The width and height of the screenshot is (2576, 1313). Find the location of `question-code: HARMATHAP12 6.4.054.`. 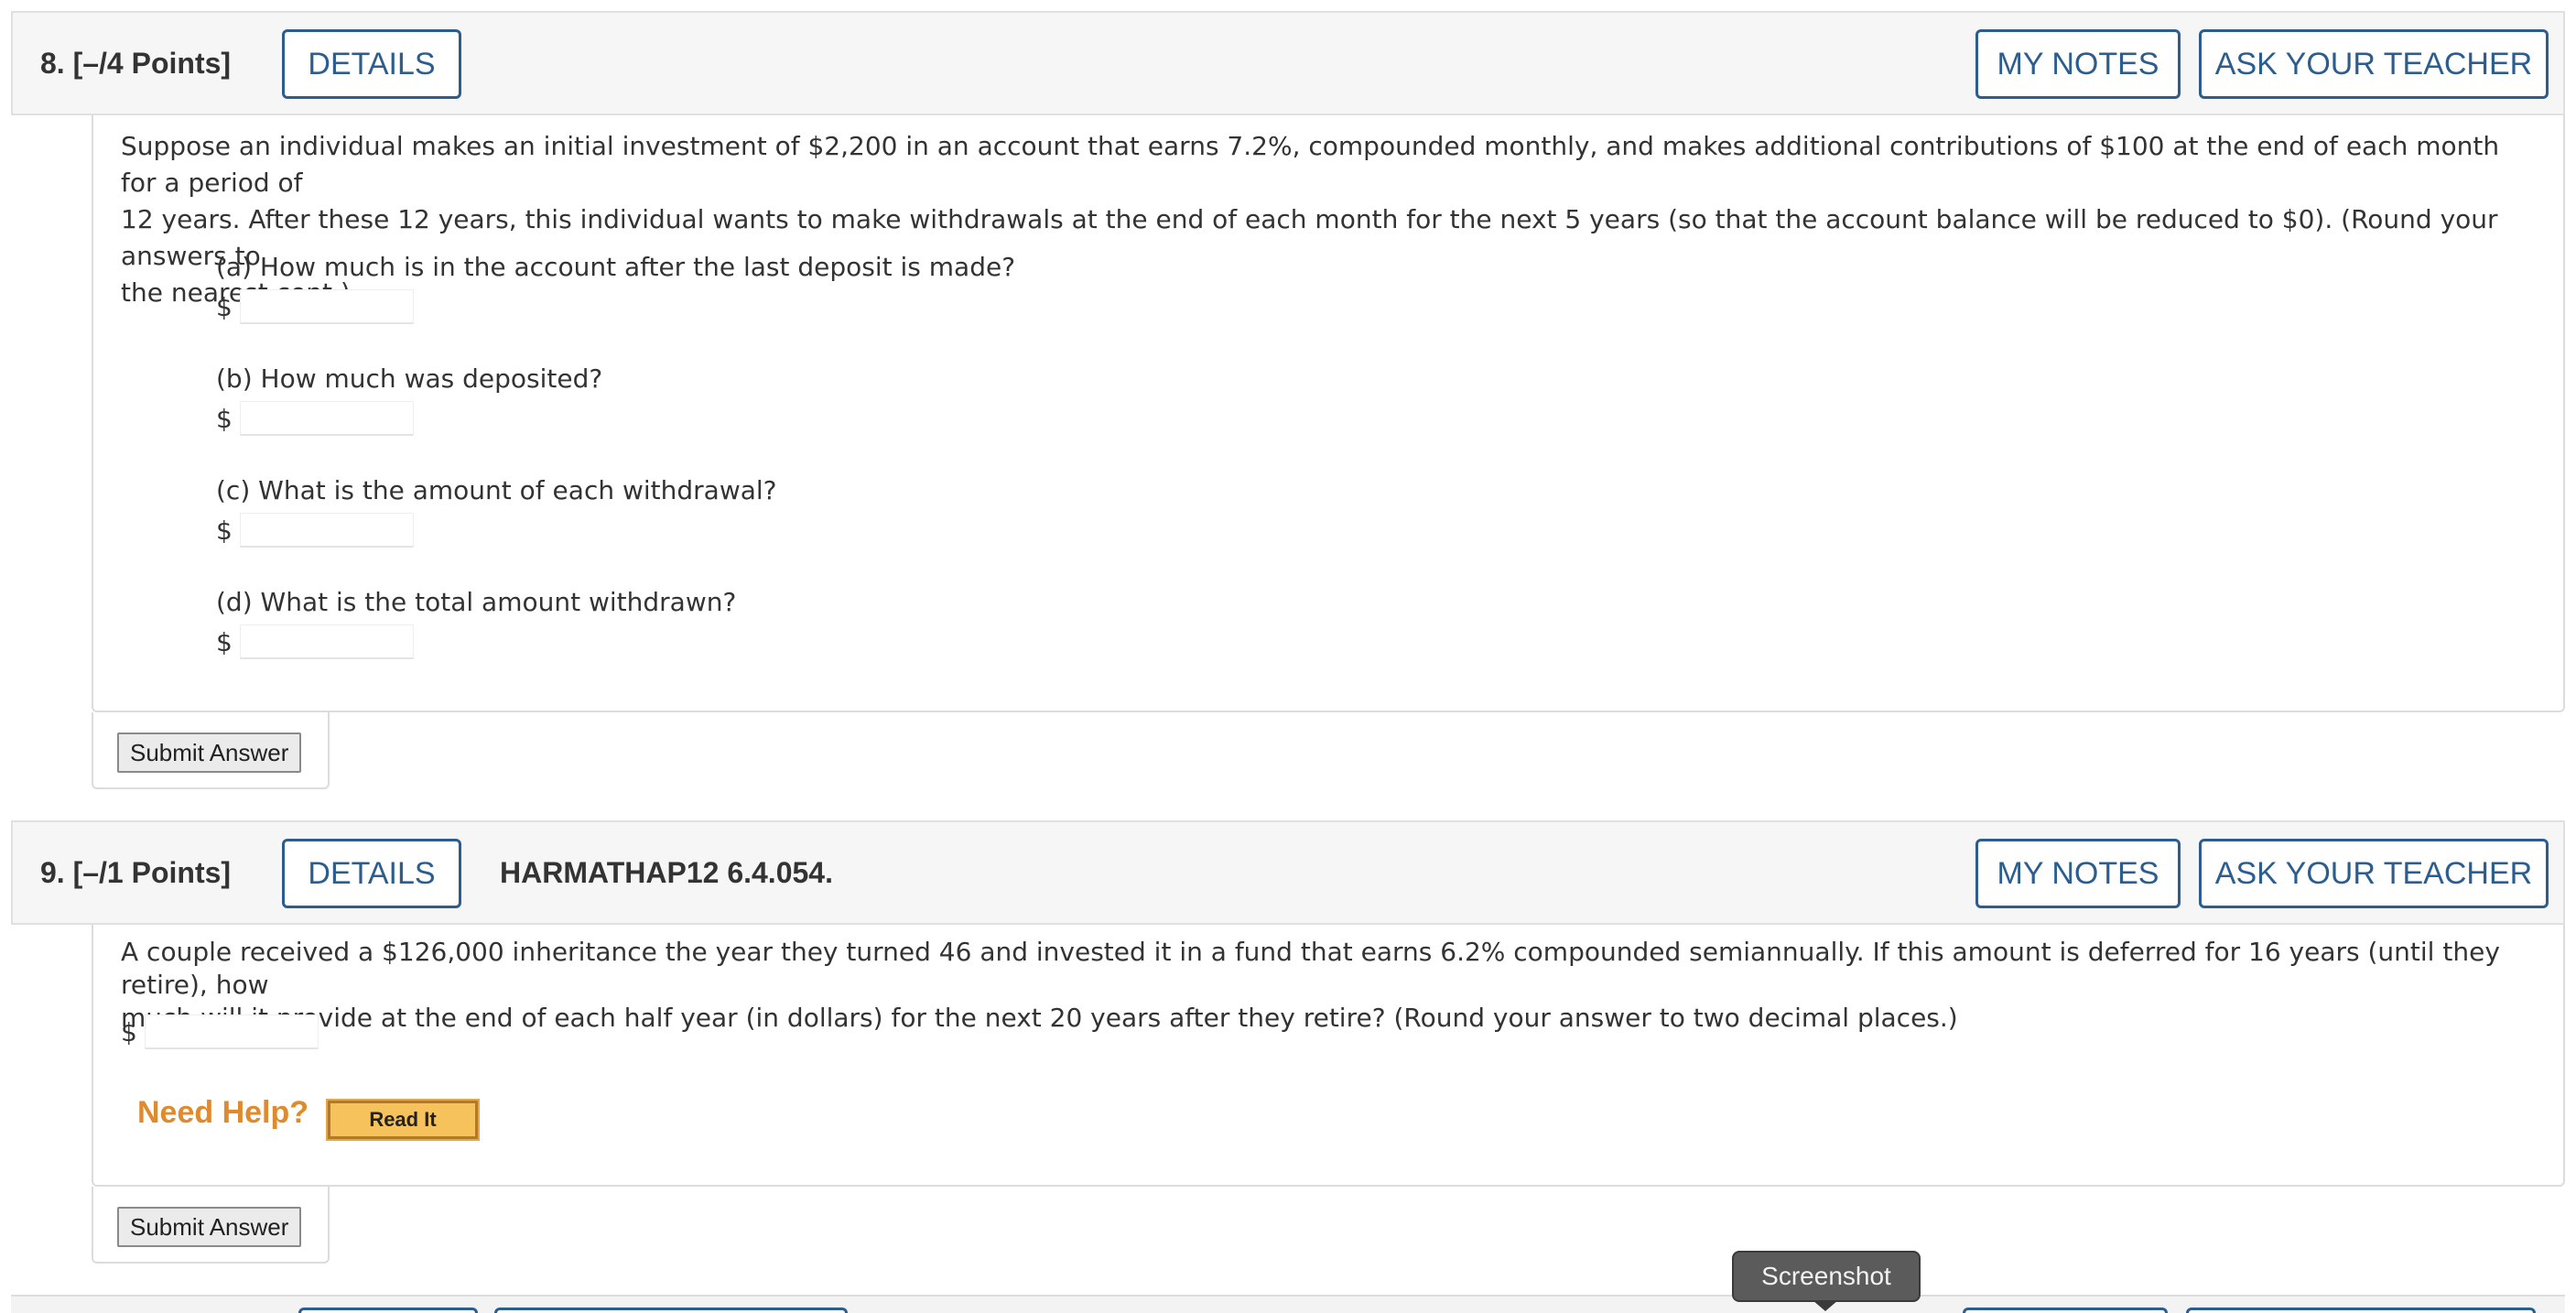

question-code: HARMATHAP12 6.4.054. is located at coordinates (667, 872).